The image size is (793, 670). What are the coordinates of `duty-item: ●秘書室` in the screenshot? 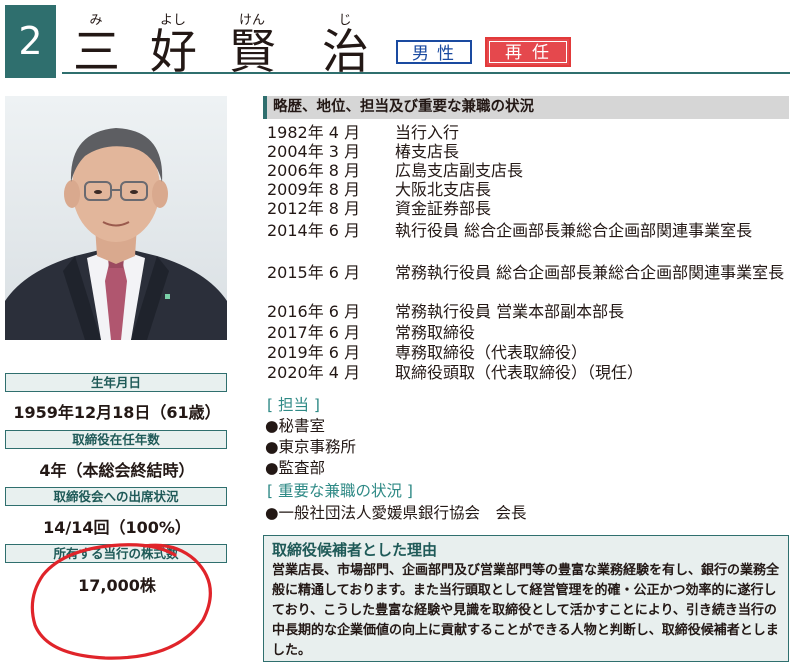 It's located at (295, 426).